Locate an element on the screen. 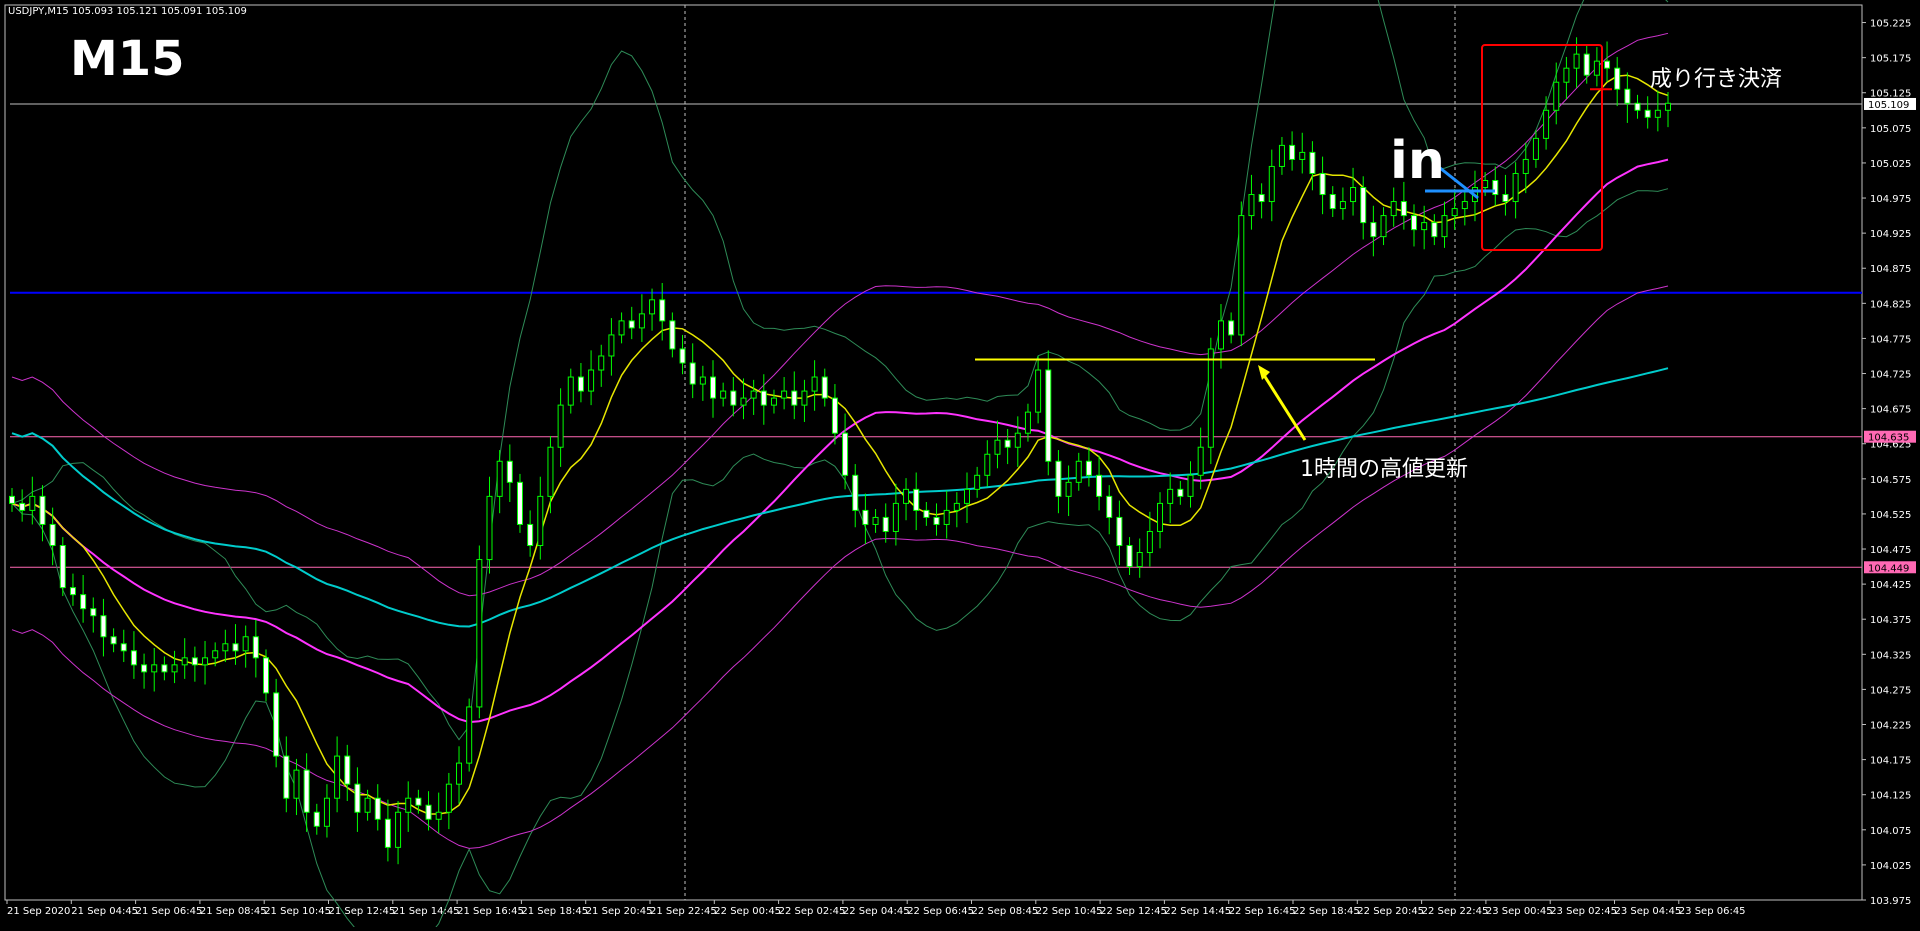 This screenshot has width=1920, height=931. price-tick-label: 104.275 is located at coordinates (1890, 690).